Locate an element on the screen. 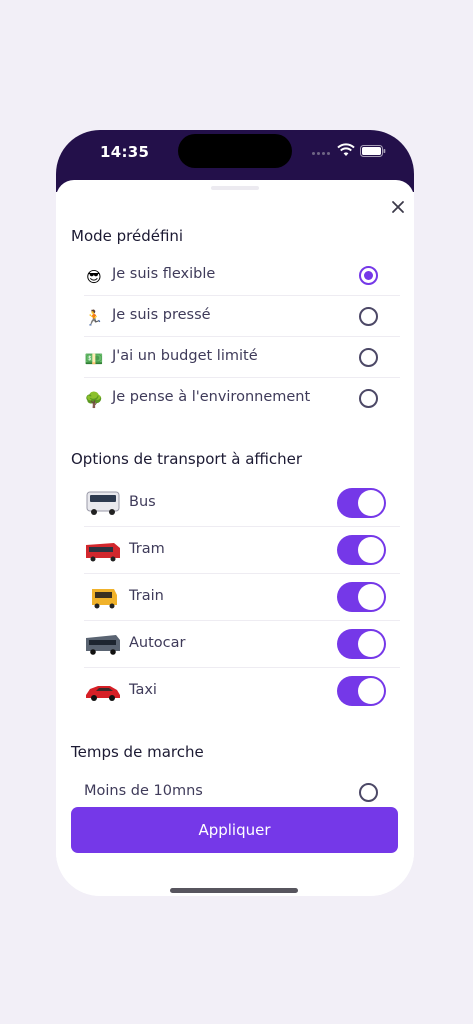 Image resolution: width=473 pixels, height=1024 pixels. status-time: 14:35 is located at coordinates (125, 152).